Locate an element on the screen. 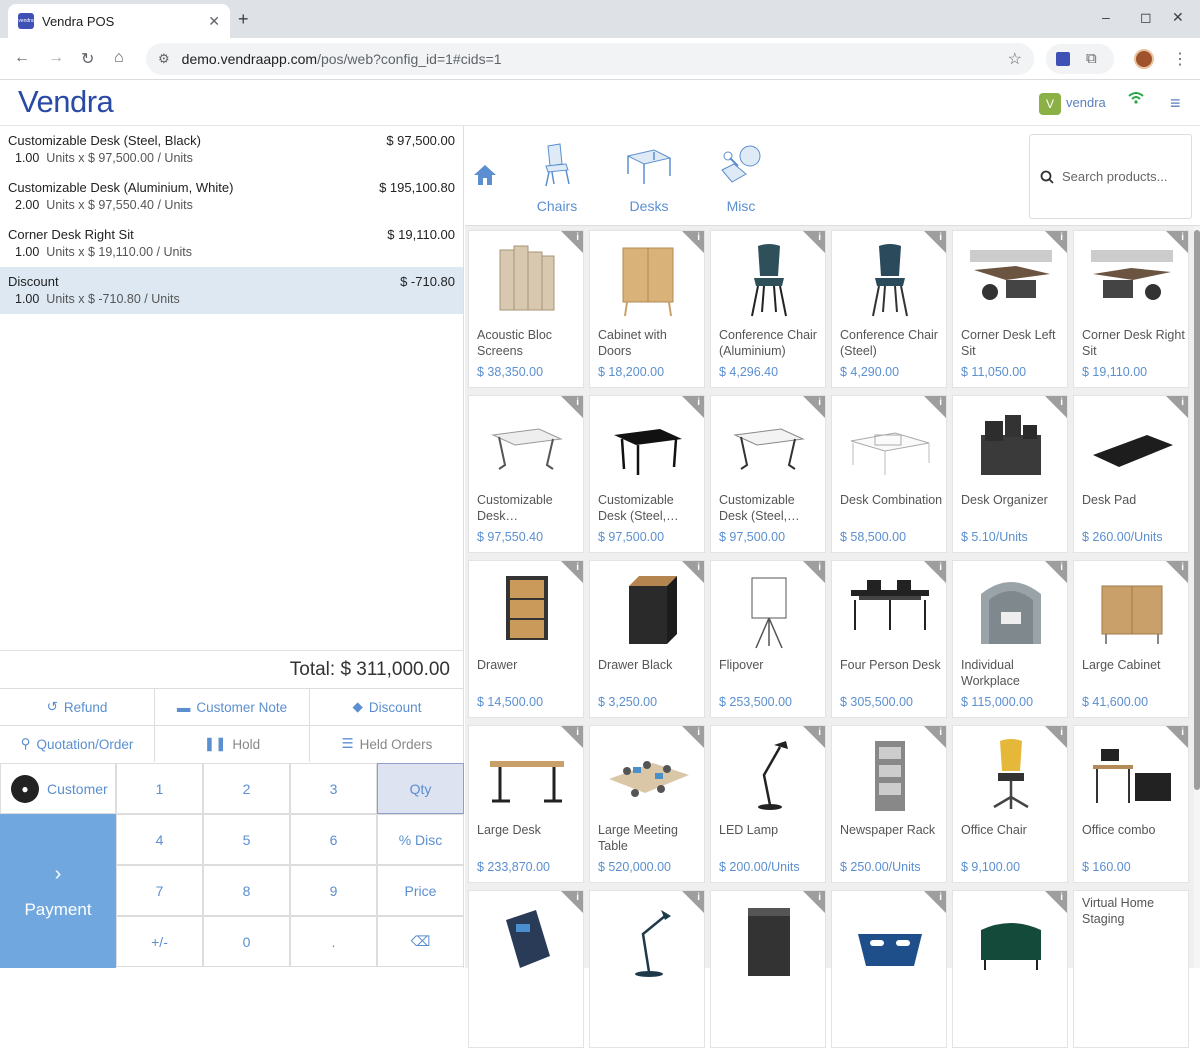 The width and height of the screenshot is (1200, 1048). vendra-extension-icon is located at coordinates (1063, 59).